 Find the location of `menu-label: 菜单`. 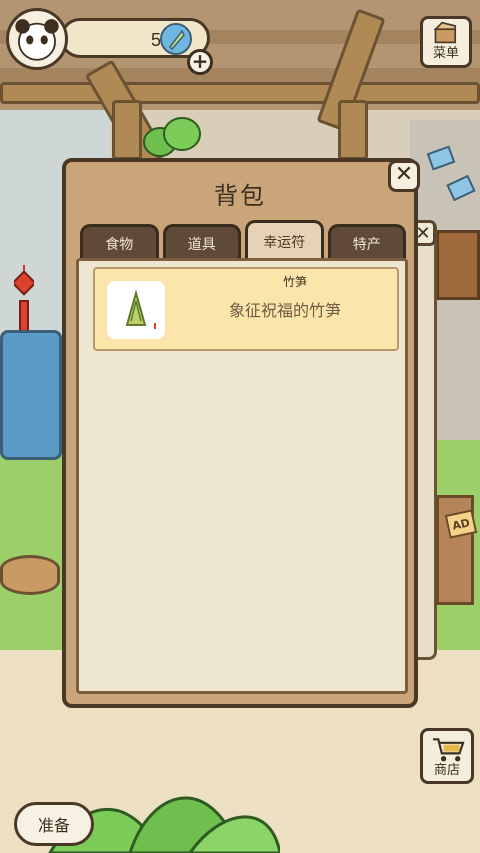

menu-label: 菜单 is located at coordinates (445, 53).